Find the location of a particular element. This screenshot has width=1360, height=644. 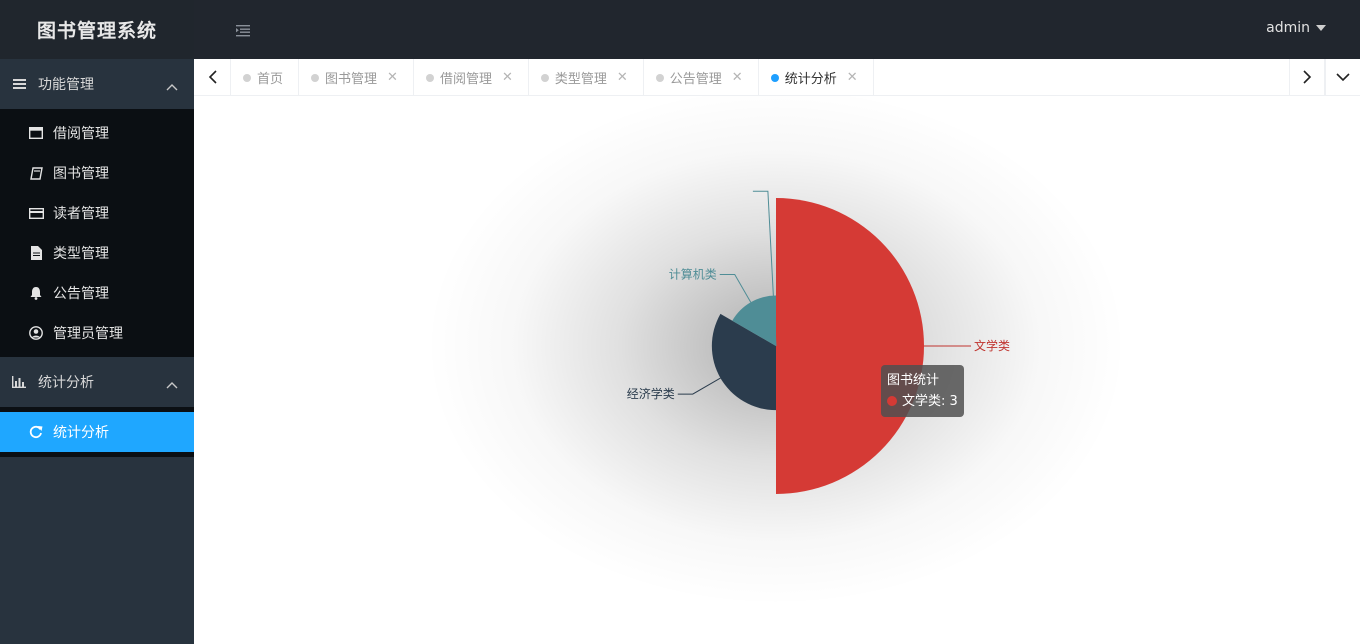

slice-label-2: 计算机类 is located at coordinates (693, 274).